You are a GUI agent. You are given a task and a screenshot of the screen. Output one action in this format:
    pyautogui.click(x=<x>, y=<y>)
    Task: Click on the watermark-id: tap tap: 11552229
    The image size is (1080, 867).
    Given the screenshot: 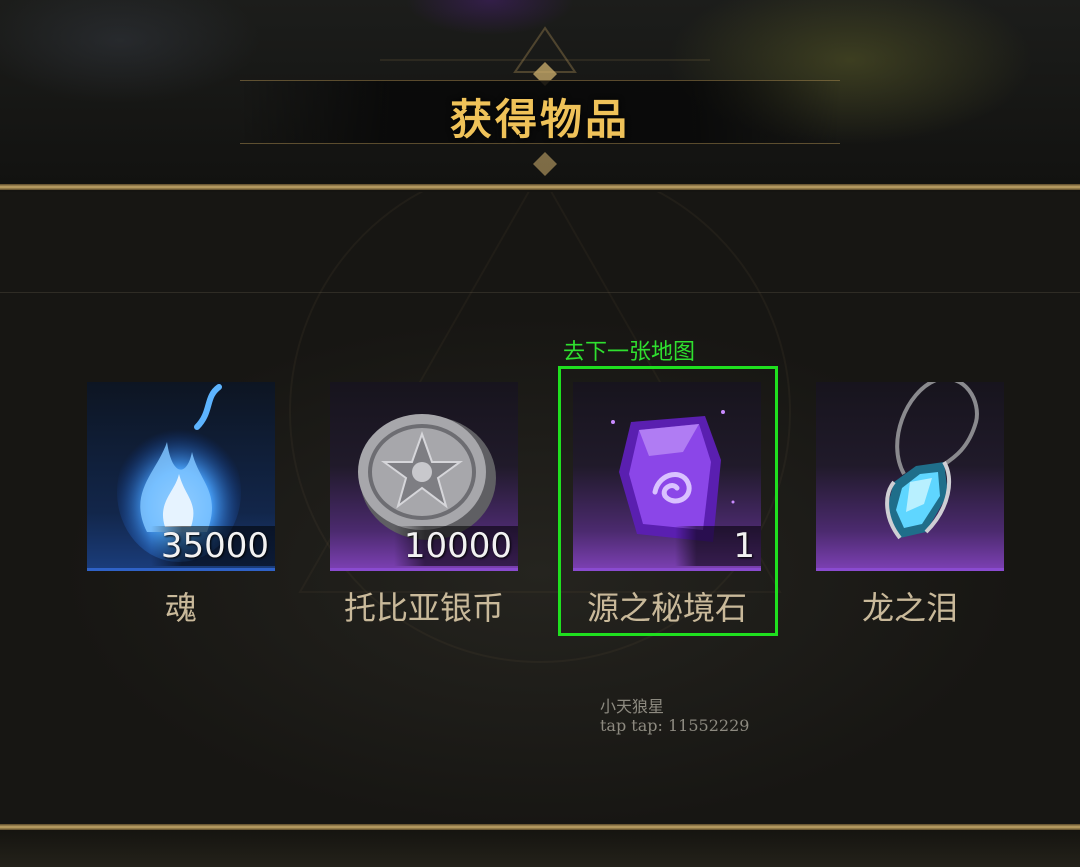 What is the action you would take?
    pyautogui.click(x=675, y=725)
    